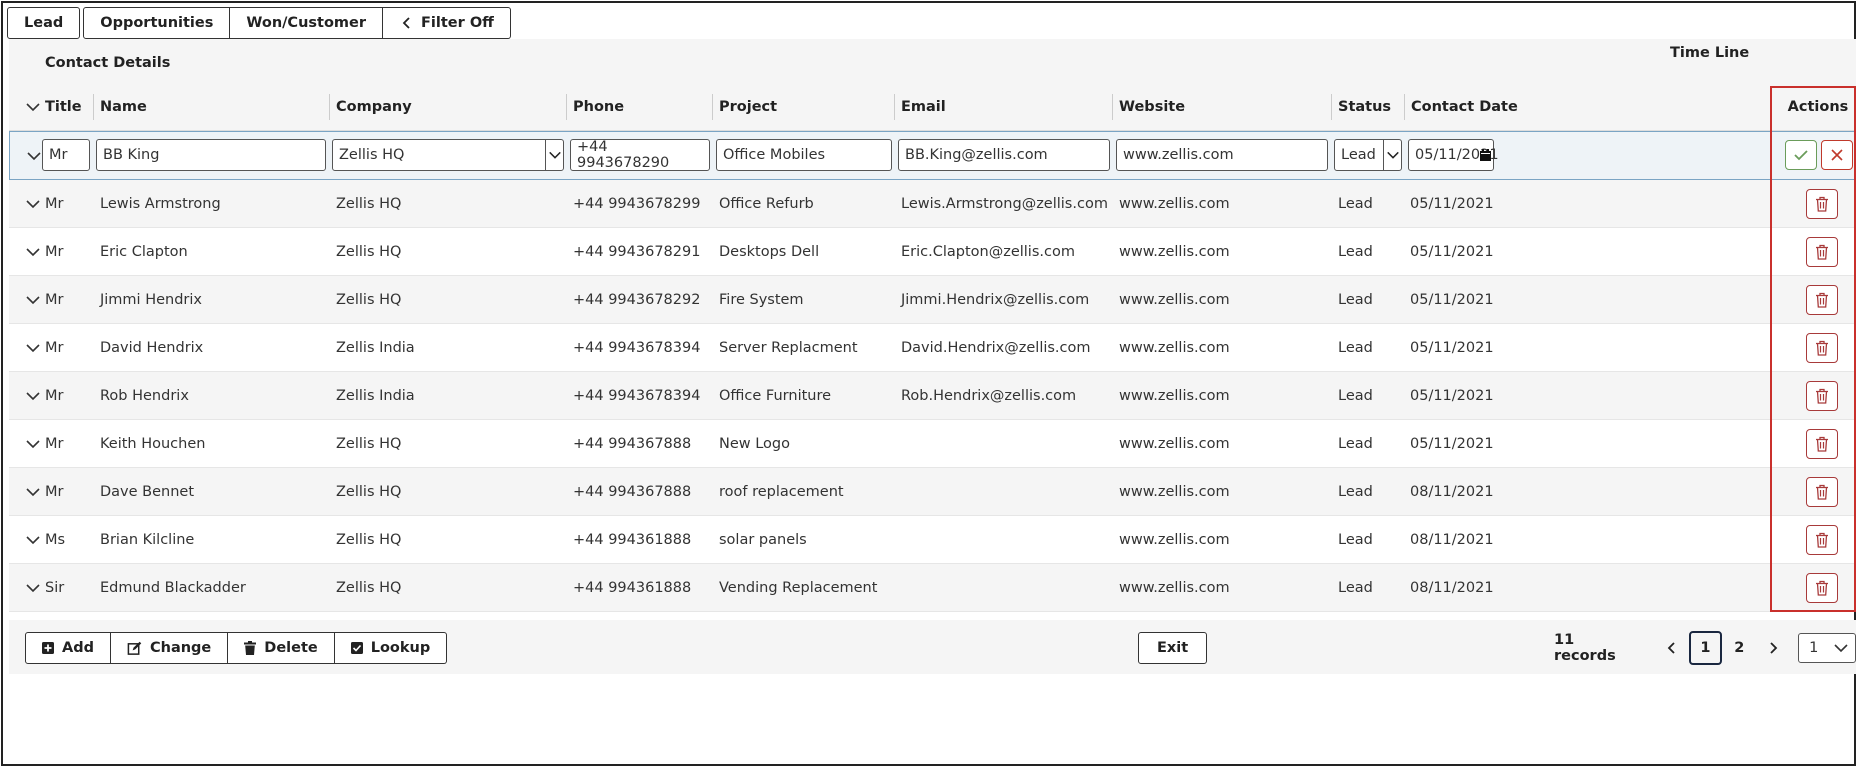 This screenshot has height=767, width=1857. Describe the element at coordinates (1485, 155) in the screenshot. I see `calendar-button` at that location.